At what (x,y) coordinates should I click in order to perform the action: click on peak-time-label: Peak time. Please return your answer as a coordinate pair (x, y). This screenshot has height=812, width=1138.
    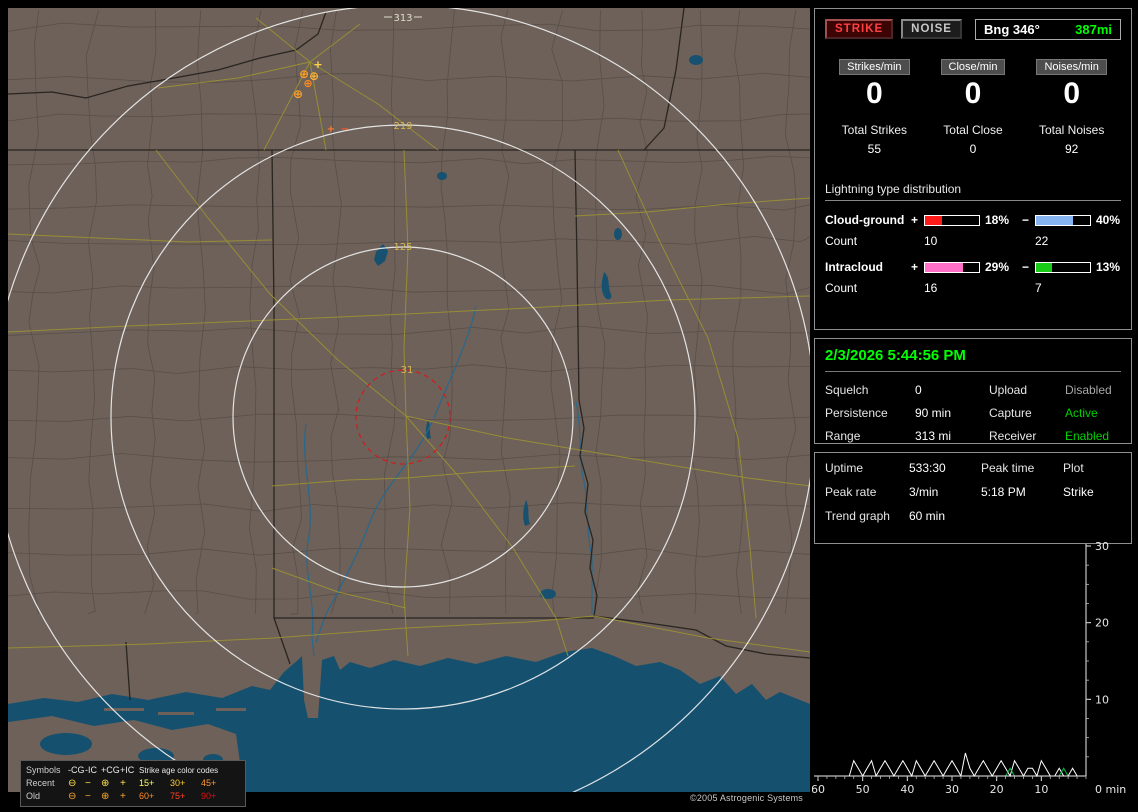
    Looking at the image, I should click on (1008, 468).